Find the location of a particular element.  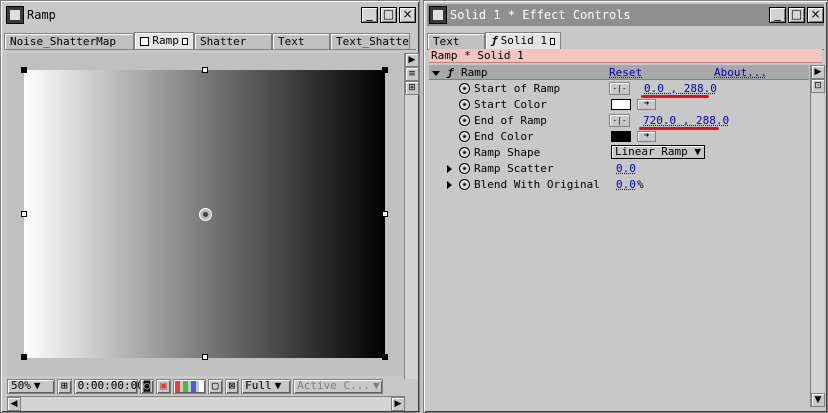

ramp-shape-value: Linear Ramp is located at coordinates (651, 151).